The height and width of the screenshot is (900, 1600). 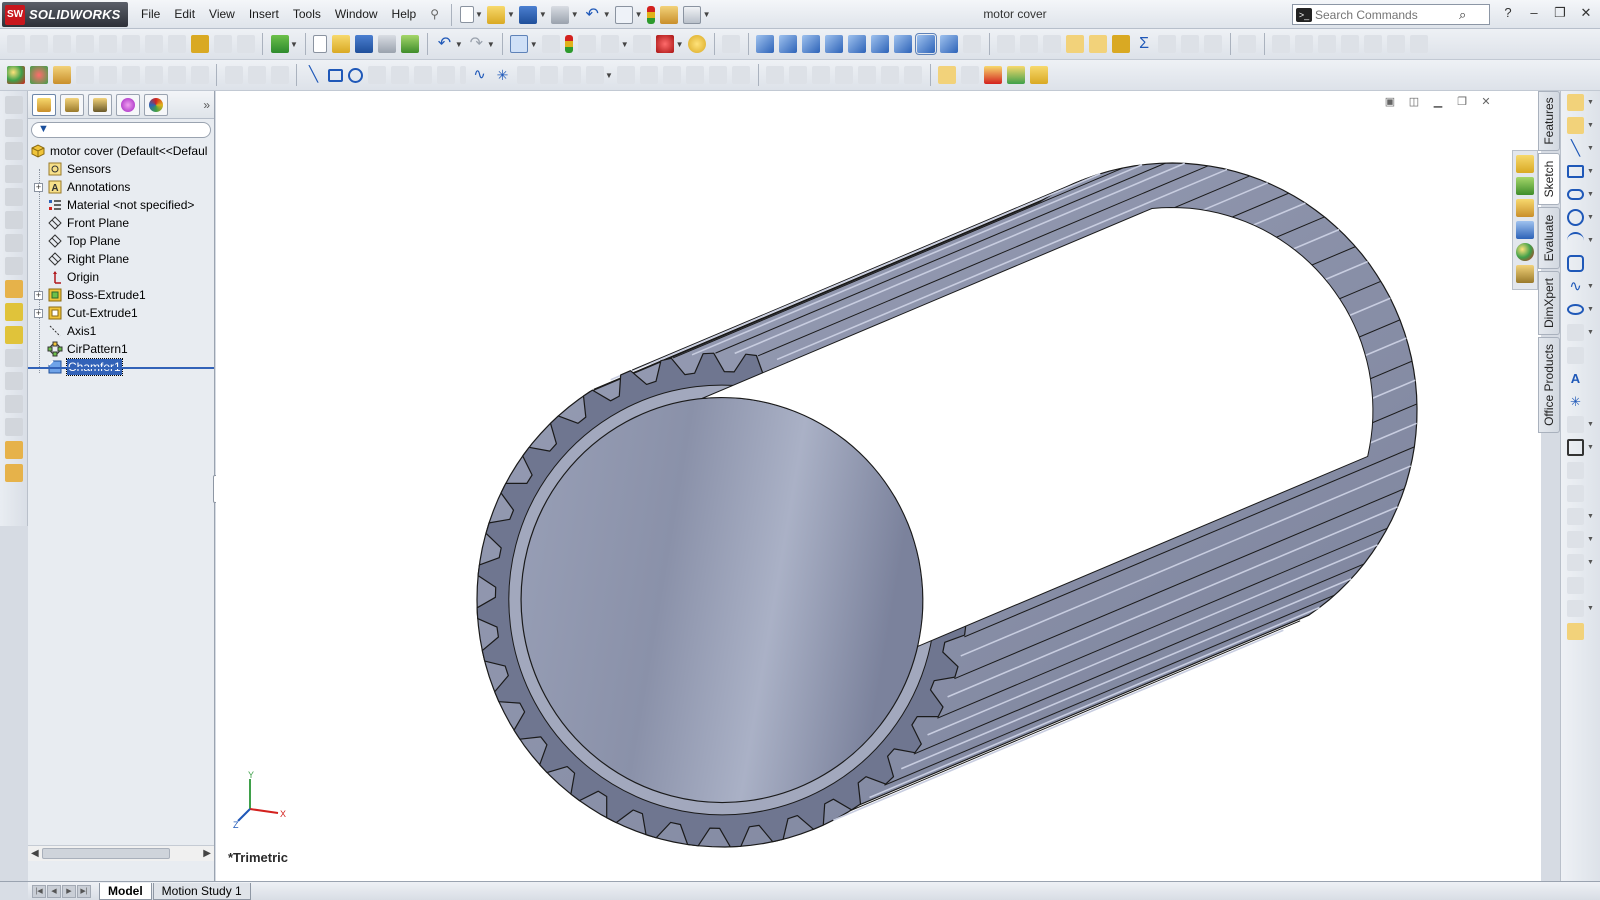 What do you see at coordinates (121, 295) in the screenshot?
I see `tree-item-boss-extrude1: + Boss-Extrude1` at bounding box center [121, 295].